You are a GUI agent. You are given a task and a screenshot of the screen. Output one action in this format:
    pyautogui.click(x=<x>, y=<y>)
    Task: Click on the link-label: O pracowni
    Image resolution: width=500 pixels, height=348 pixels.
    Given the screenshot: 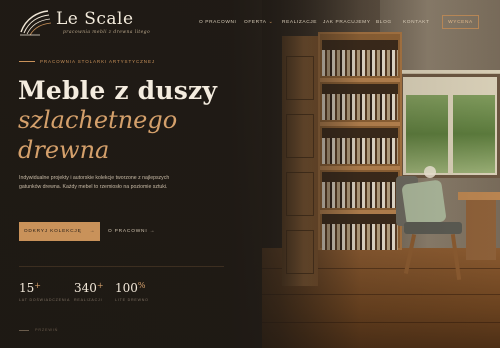 What is the action you would take?
    pyautogui.click(x=128, y=231)
    